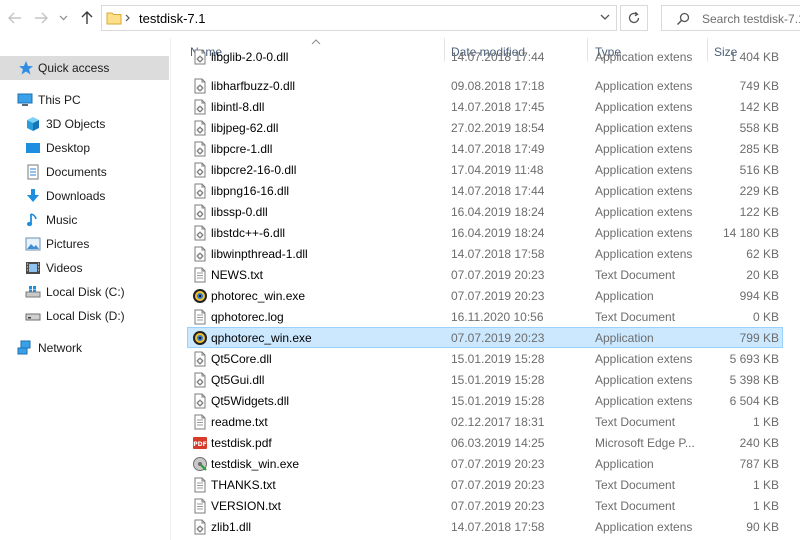 Image resolution: width=800 pixels, height=540 pixels. I want to click on address-toolbar: testdisk-7.1 Search testdisk-7.1, so click(400, 19).